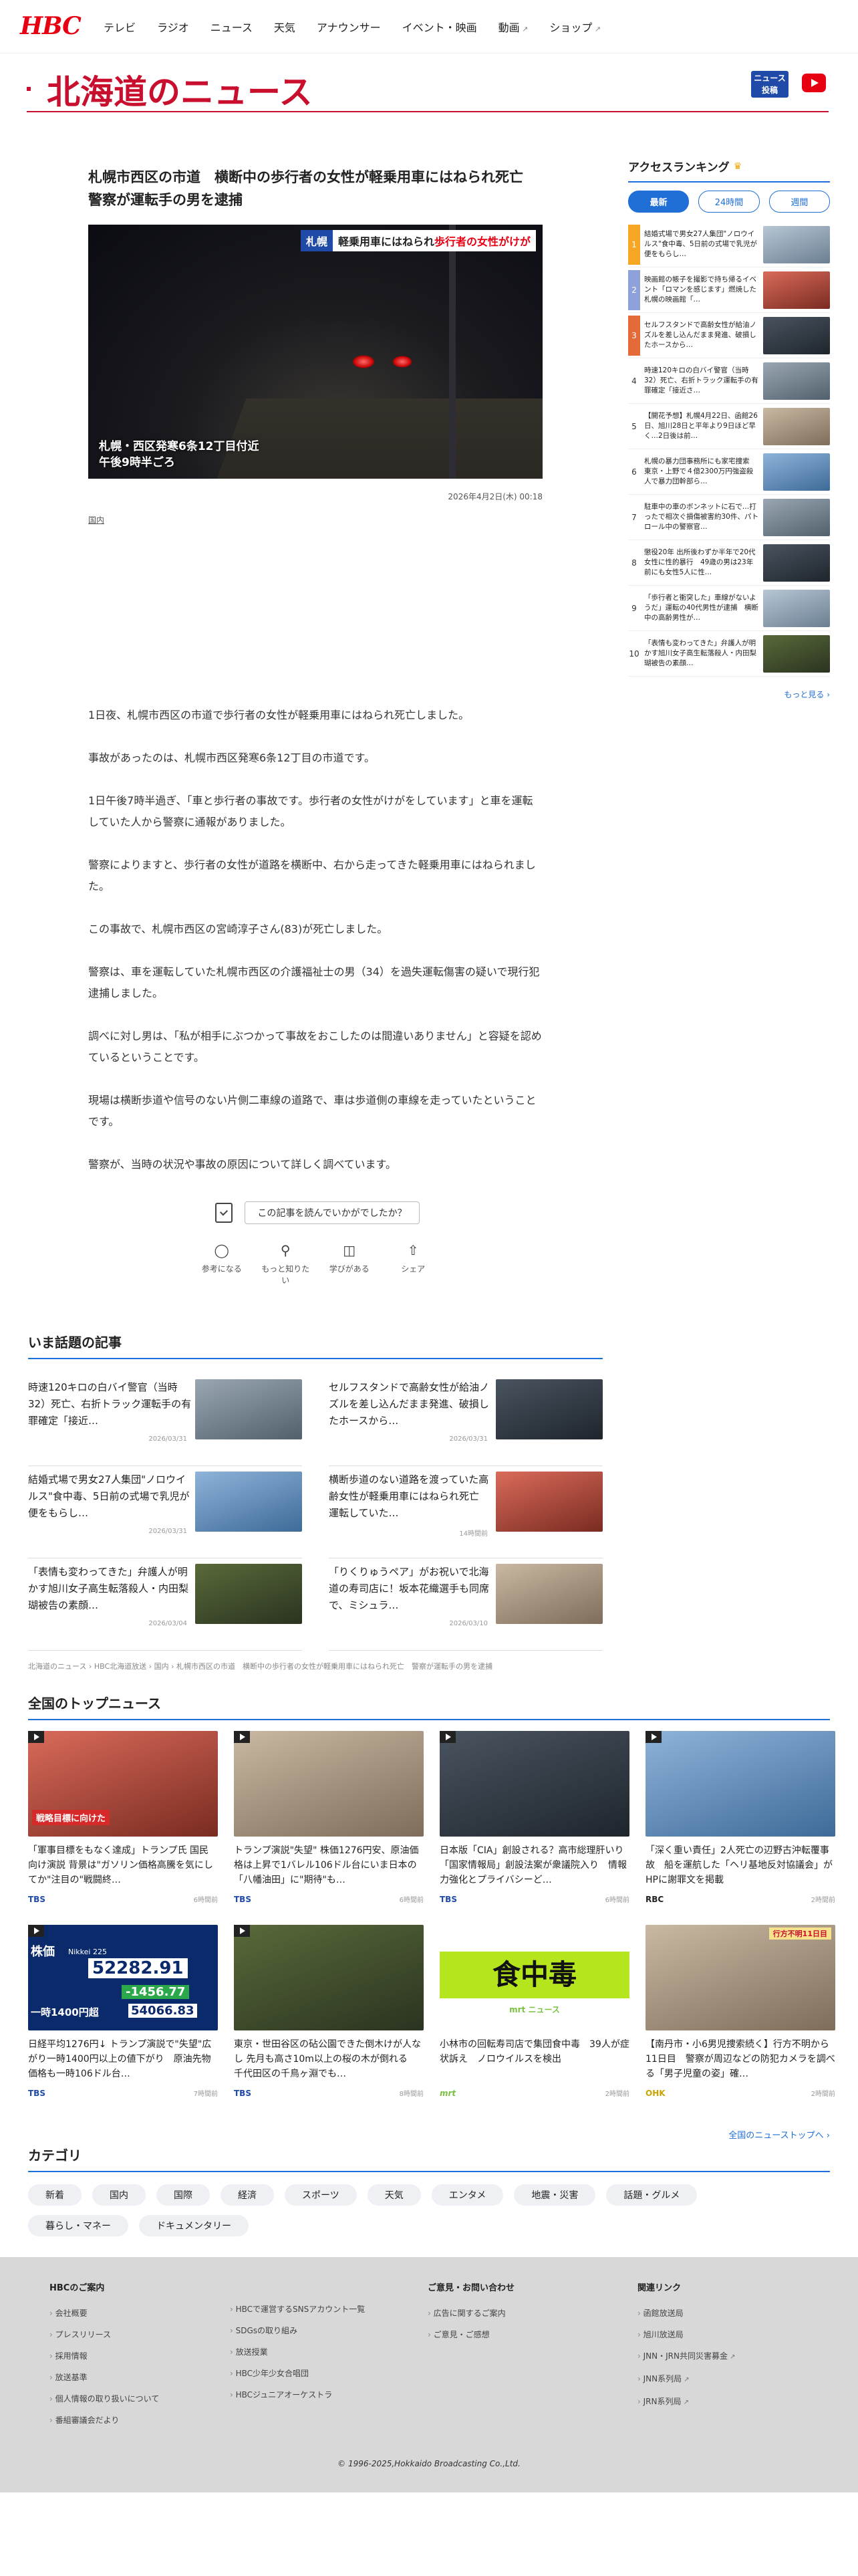 The width and height of the screenshot is (858, 2576). Describe the element at coordinates (119, 2195) in the screenshot. I see `category-chip: 国内` at that location.